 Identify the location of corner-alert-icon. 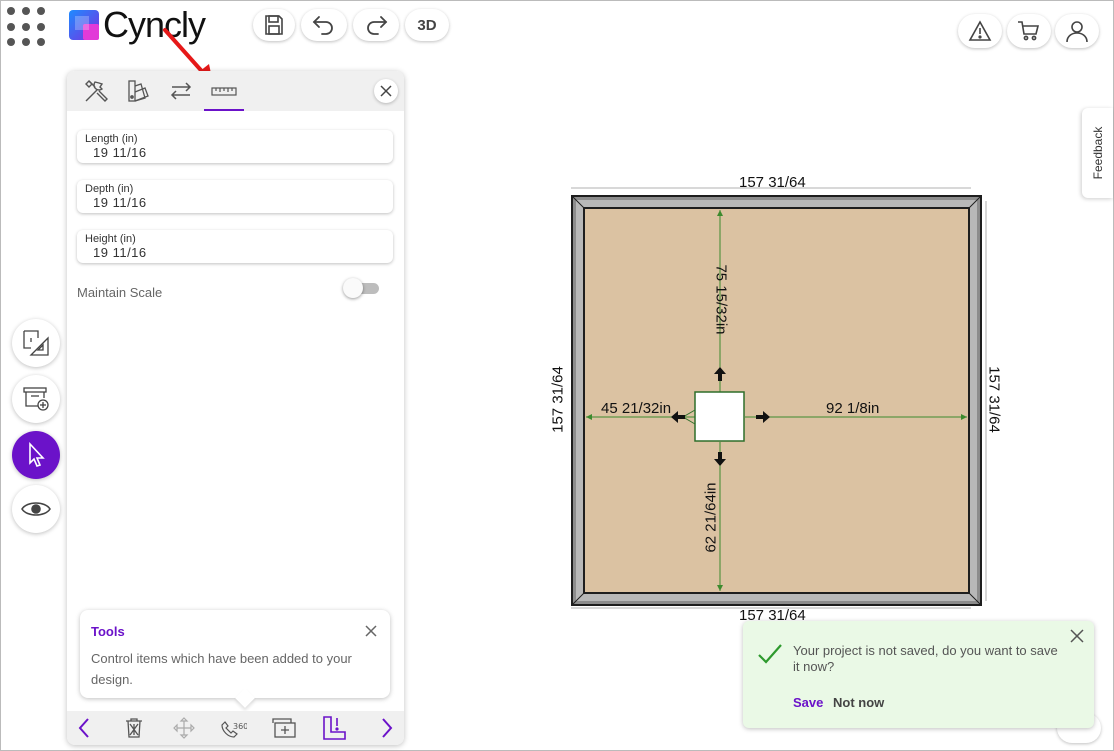
(334, 728).